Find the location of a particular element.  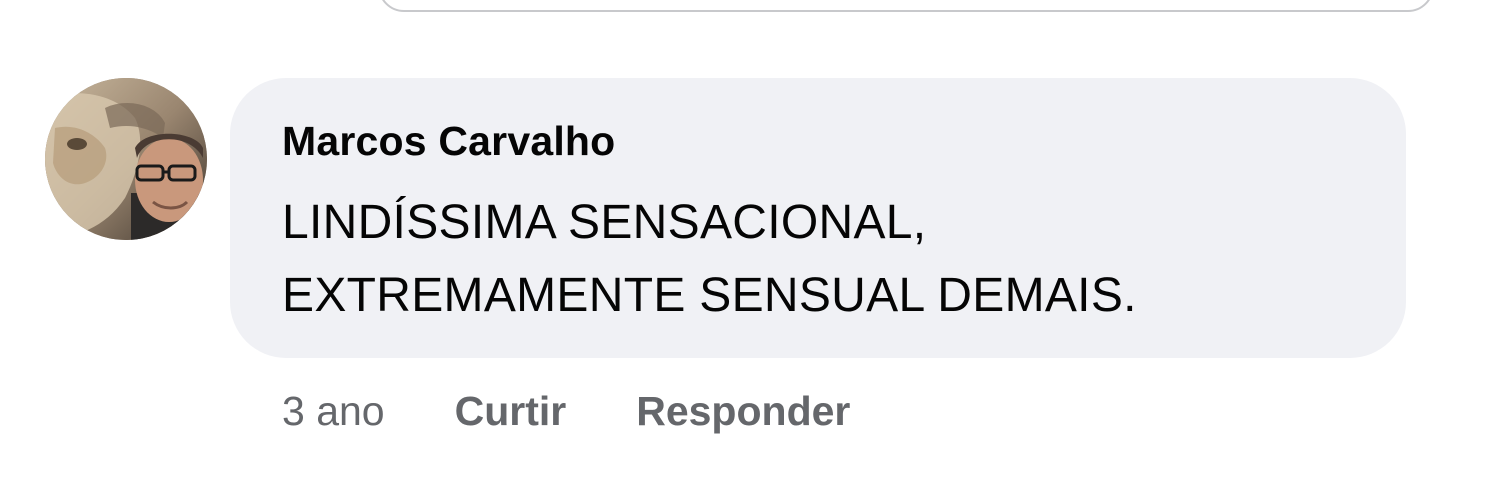

comment-timestamp: 3 ano is located at coordinates (333, 411).